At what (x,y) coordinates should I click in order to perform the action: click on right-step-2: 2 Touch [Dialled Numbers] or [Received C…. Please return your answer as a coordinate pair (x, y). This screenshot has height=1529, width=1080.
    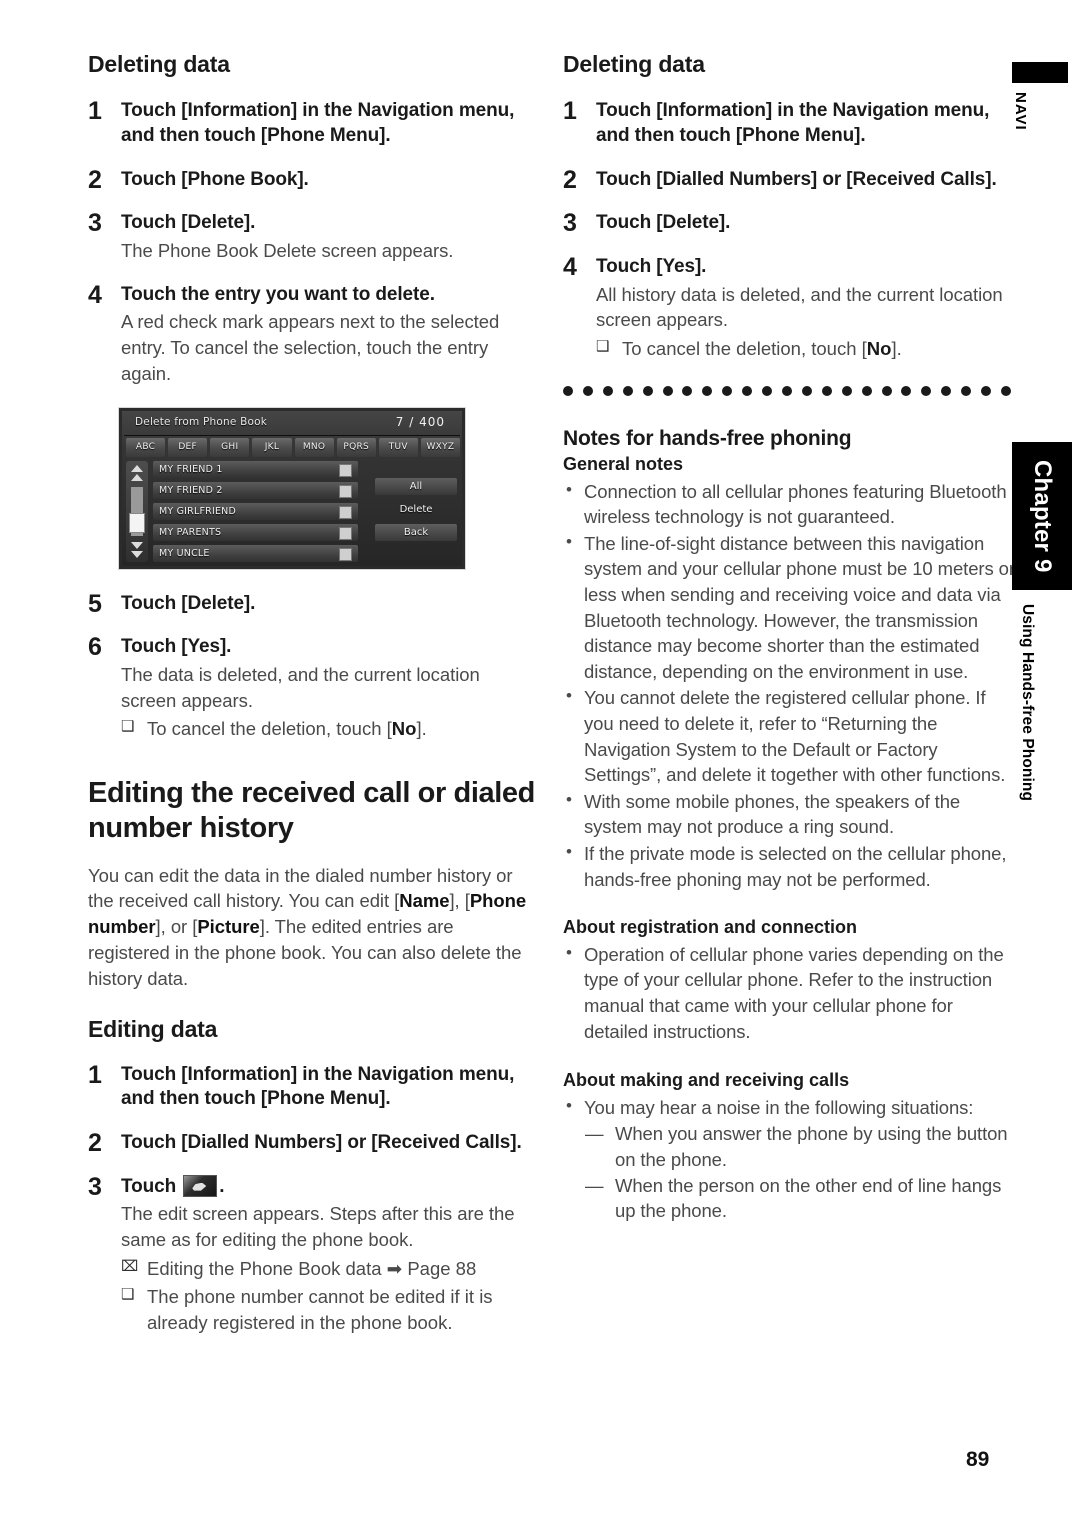
    Looking at the image, I should click on (789, 179).